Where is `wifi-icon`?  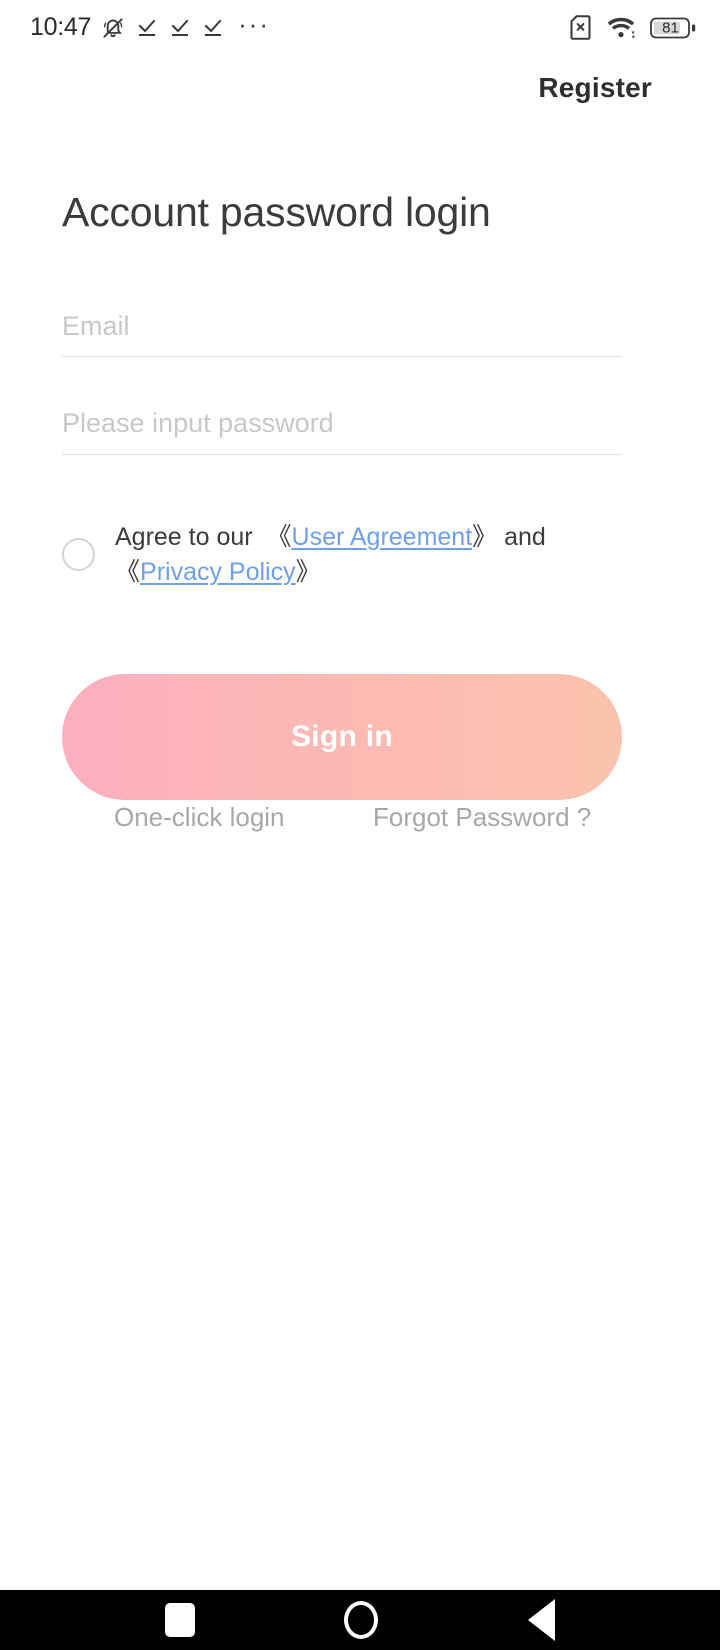 wifi-icon is located at coordinates (622, 28).